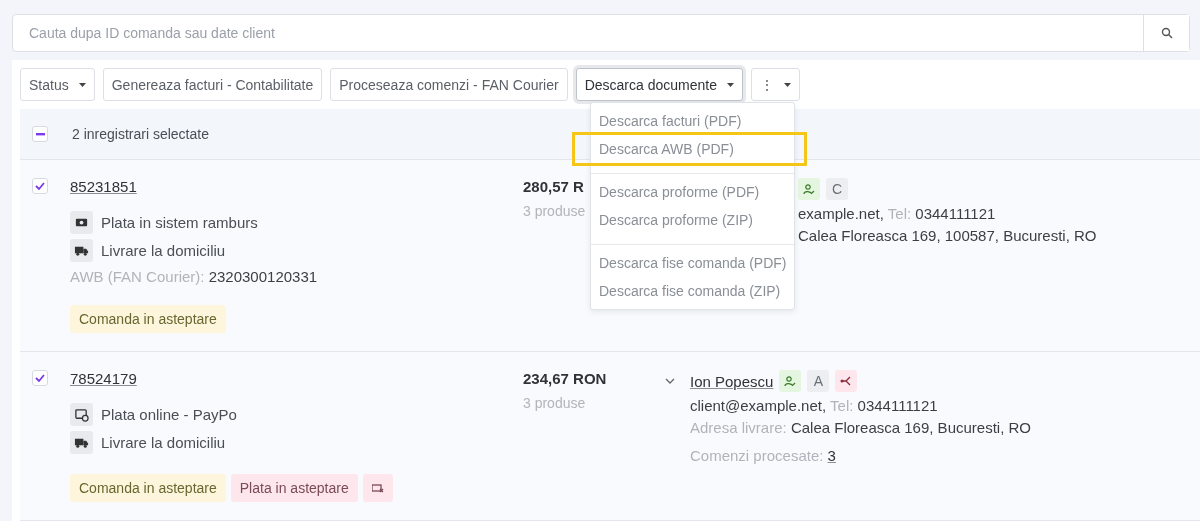 This screenshot has height=521, width=1200. Describe the element at coordinates (294, 488) in the screenshot. I see `status-tag: Plata in asteptare` at that location.